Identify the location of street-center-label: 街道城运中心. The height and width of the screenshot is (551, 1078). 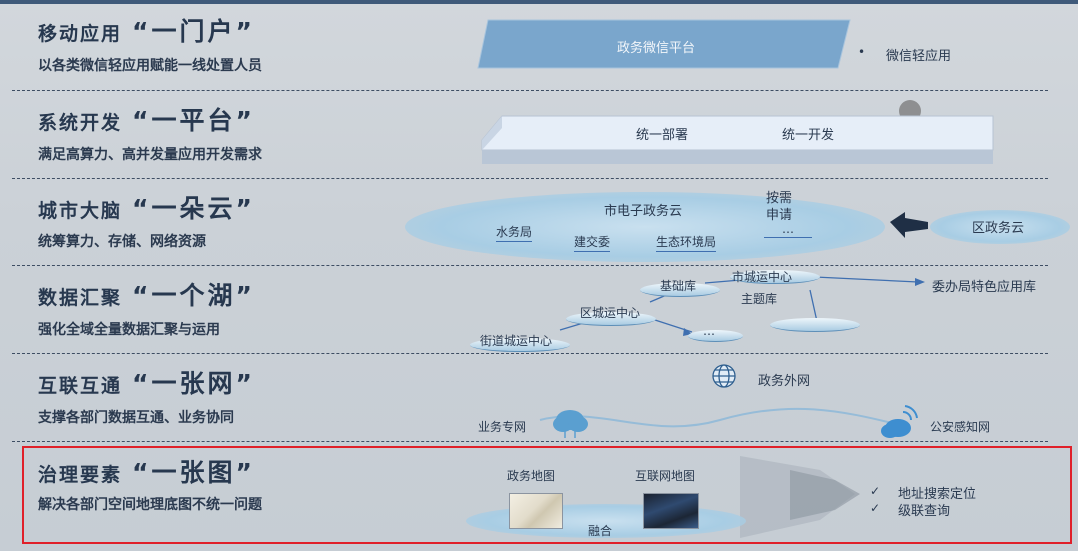
(516, 341).